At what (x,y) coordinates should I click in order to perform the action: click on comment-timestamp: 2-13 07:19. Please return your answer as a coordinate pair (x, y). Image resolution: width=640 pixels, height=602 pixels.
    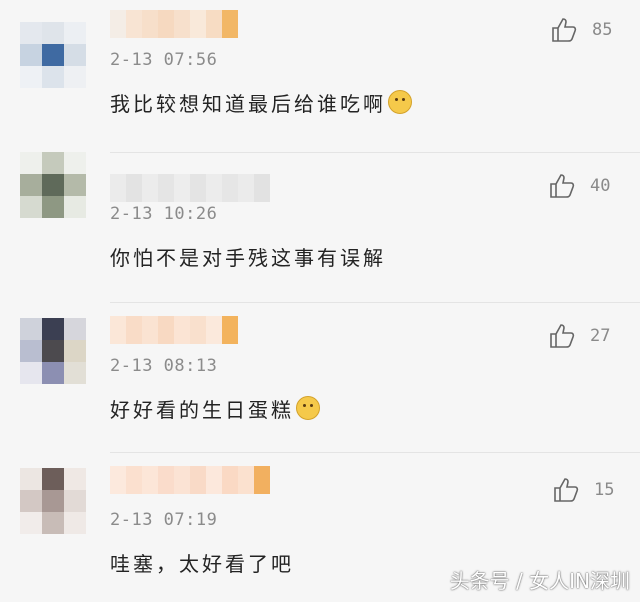
    Looking at the image, I should click on (164, 520).